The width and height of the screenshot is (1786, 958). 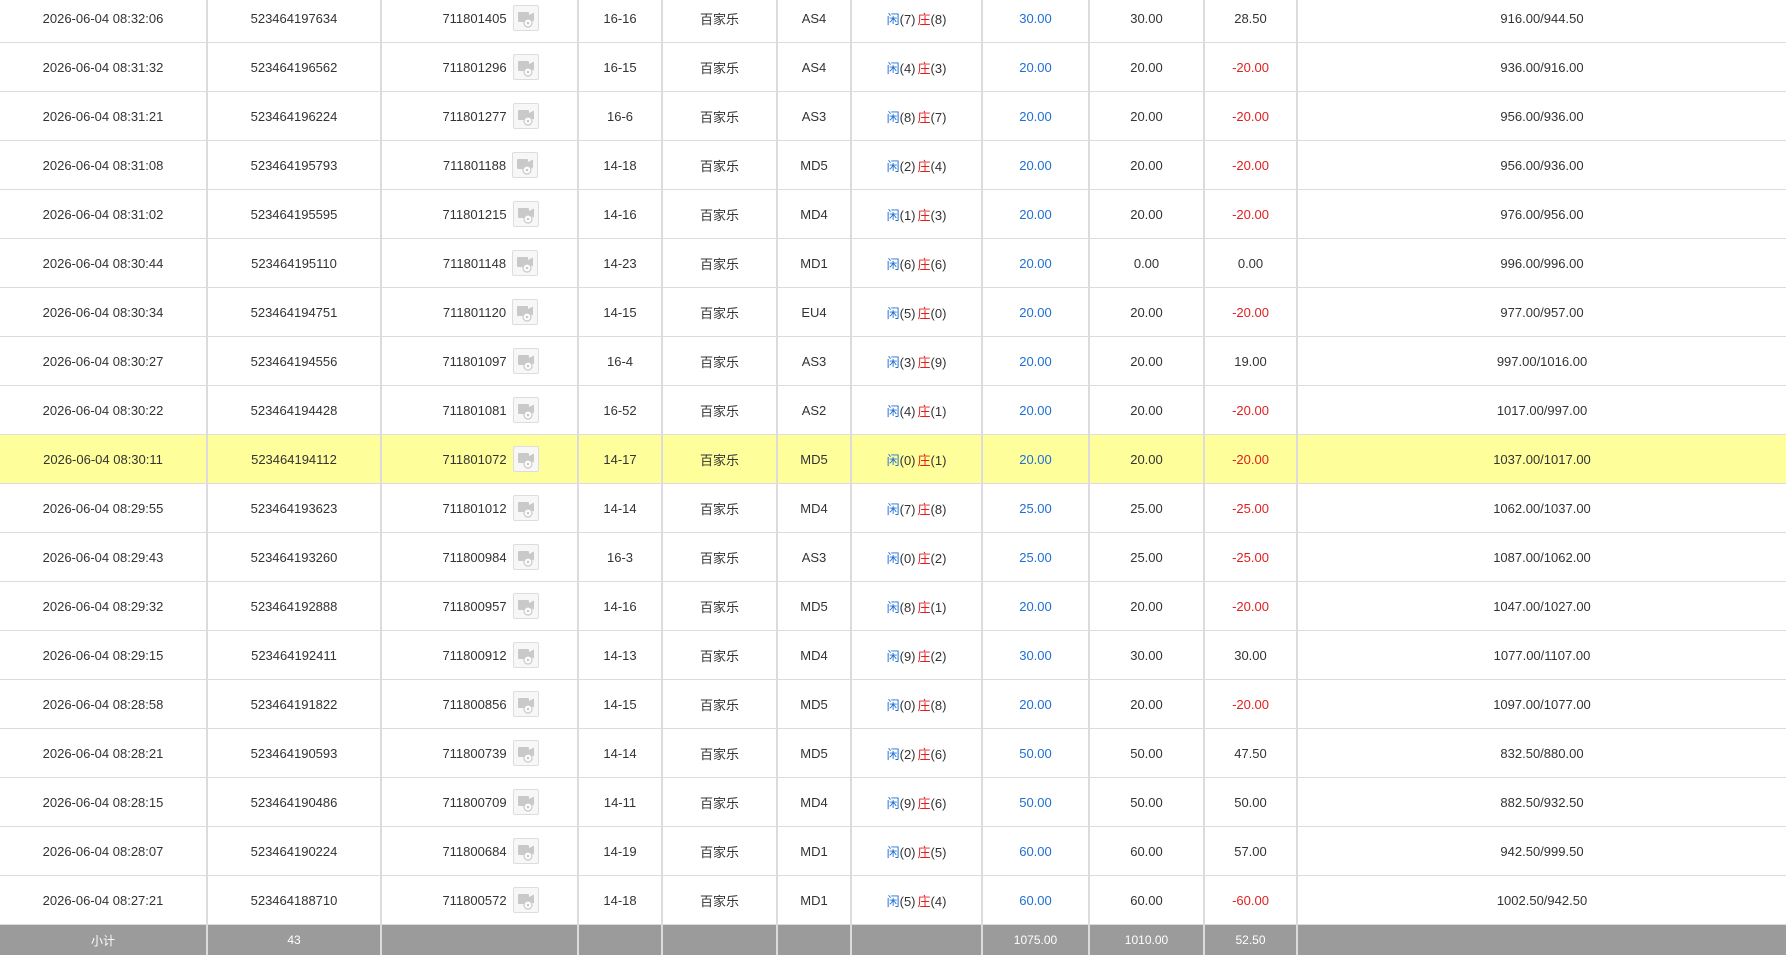 I want to click on round-cell: 711801097, so click(x=480, y=361).